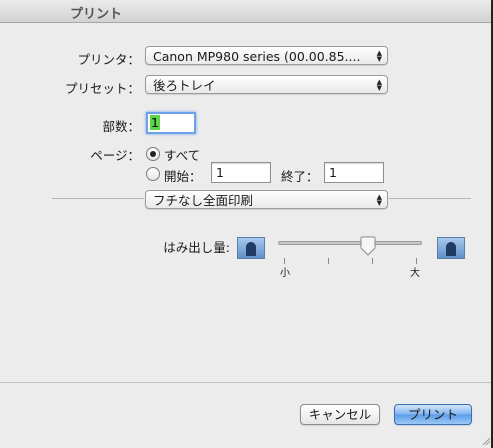 This screenshot has height=448, width=493. I want to click on section-value: フチなし全面印刷, so click(203, 200).